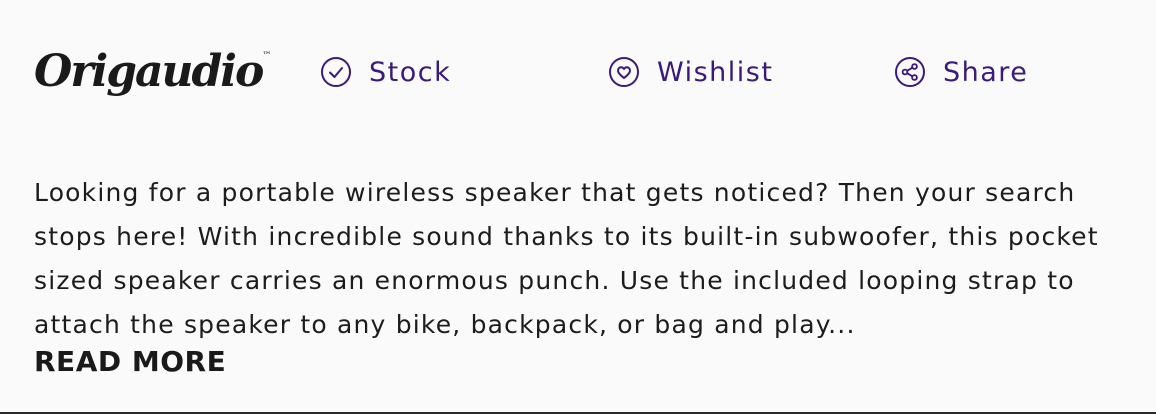 This screenshot has height=414, width=1156. Describe the element at coordinates (410, 72) in the screenshot. I see `stock-label: Stock` at that location.